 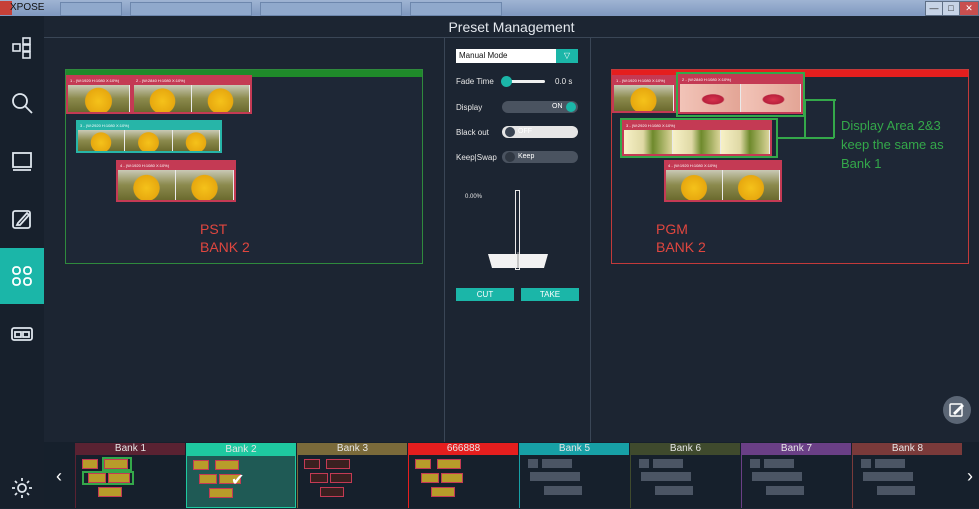 What do you see at coordinates (574, 475) in the screenshot?
I see `bank-tile-5: Bank 5` at bounding box center [574, 475].